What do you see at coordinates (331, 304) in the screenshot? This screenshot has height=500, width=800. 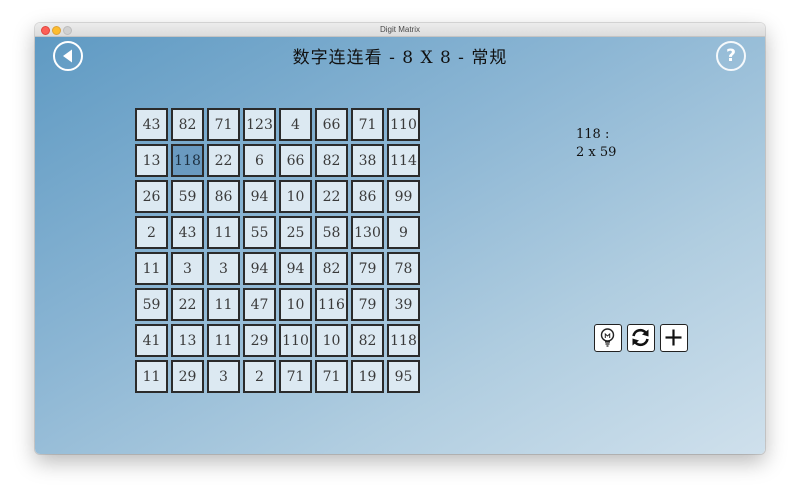 I see `grid-cell: 116` at bounding box center [331, 304].